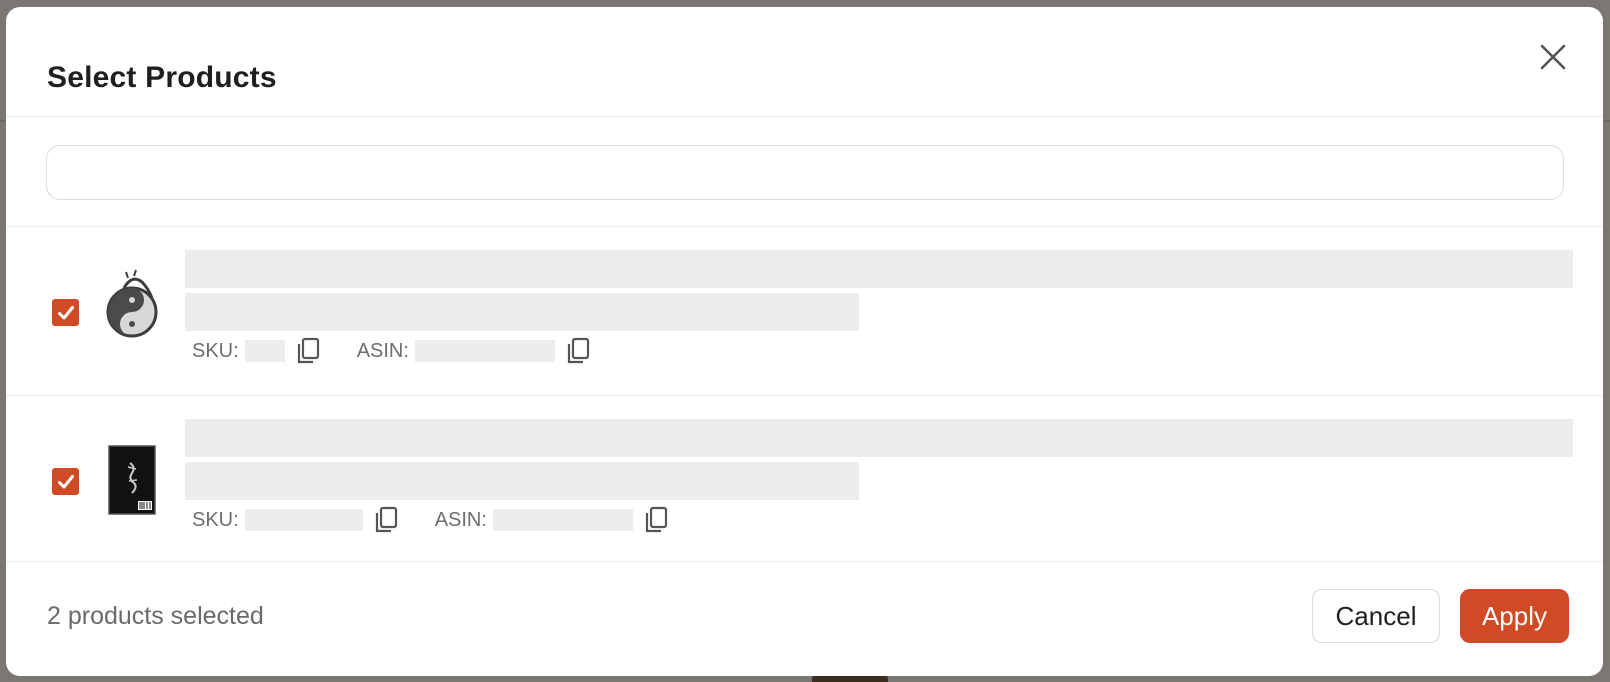 This screenshot has width=1610, height=682. Describe the element at coordinates (1376, 616) in the screenshot. I see `cancel-button: Cancel` at that location.